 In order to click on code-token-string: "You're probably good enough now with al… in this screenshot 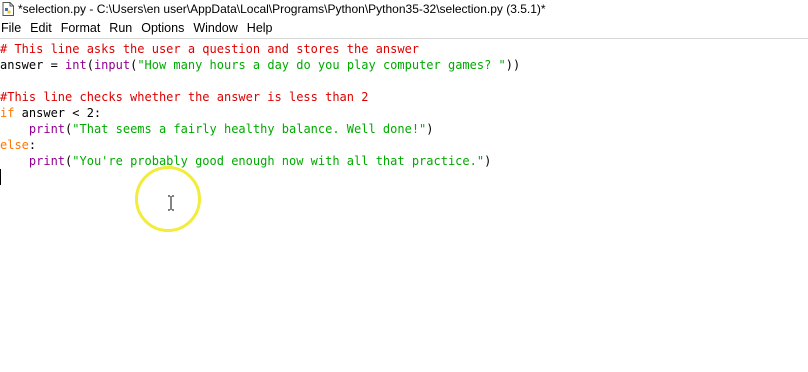, I will do `click(278, 161)`.